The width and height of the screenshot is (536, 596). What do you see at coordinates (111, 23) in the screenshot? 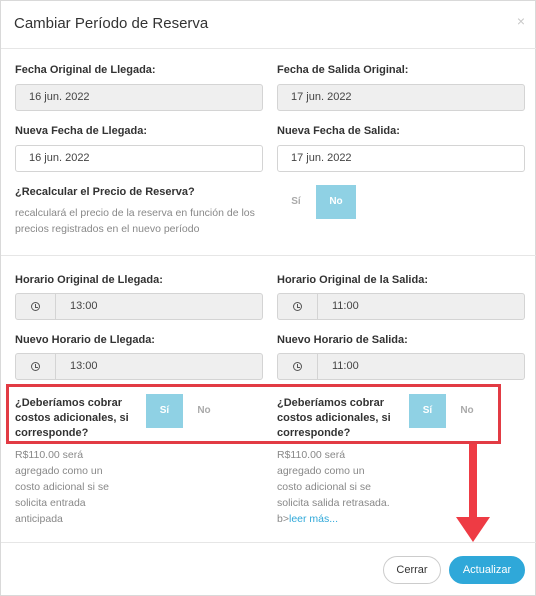
I see `dialog-title: Cambiar Período de Reserva` at bounding box center [111, 23].